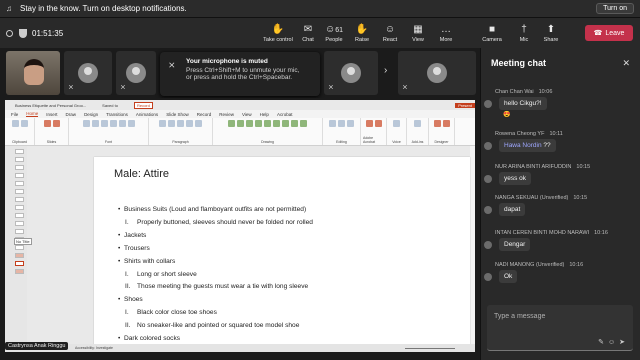 The height and width of the screenshot is (360, 640). Describe the element at coordinates (560, 328) in the screenshot. I see `chat-compose-box: Type a message ✎☺➤` at that location.